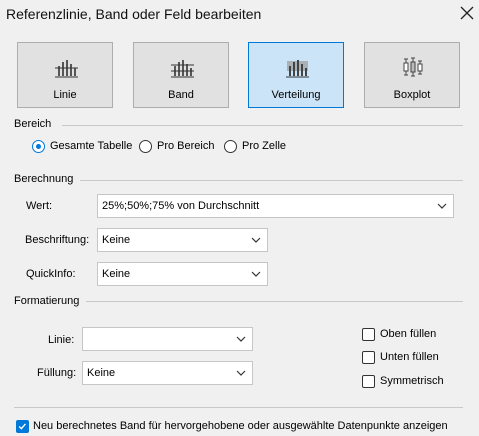 The width and height of the screenshot is (479, 436). What do you see at coordinates (186, 146) in the screenshot?
I see `radio-label: Pro Bereich` at bounding box center [186, 146].